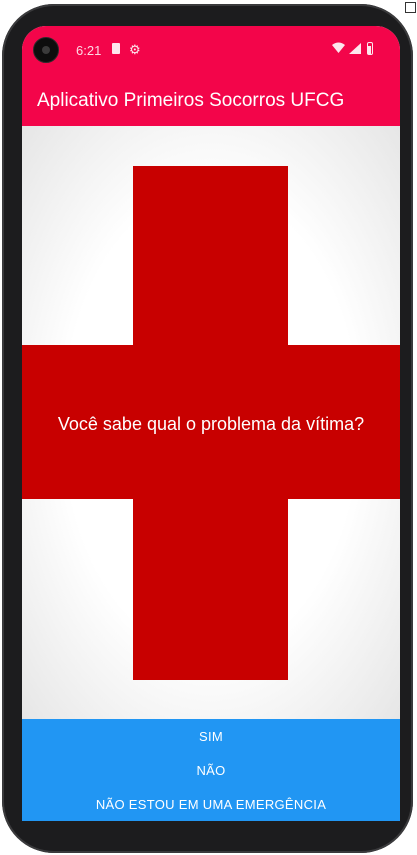 This screenshot has height=855, width=417. I want to click on yes-button: SIM, so click(211, 736).